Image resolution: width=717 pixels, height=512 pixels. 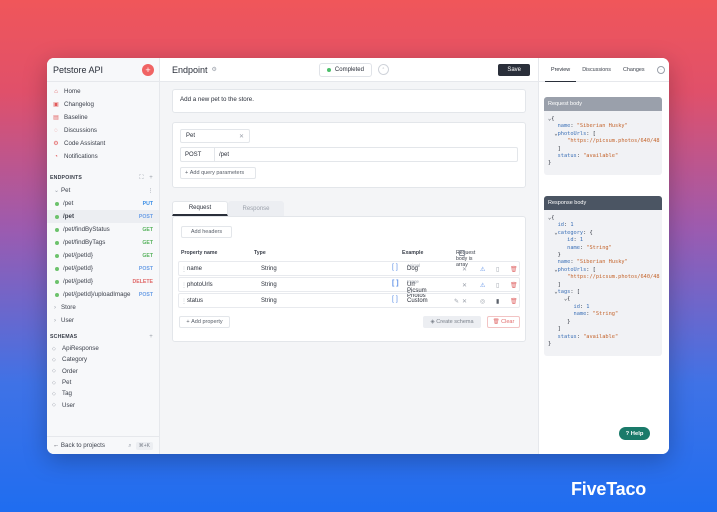 What do you see at coordinates (103, 190) in the screenshot?
I see `tree-group-pet: ⌄ Pet ⋮` at bounding box center [103, 190].